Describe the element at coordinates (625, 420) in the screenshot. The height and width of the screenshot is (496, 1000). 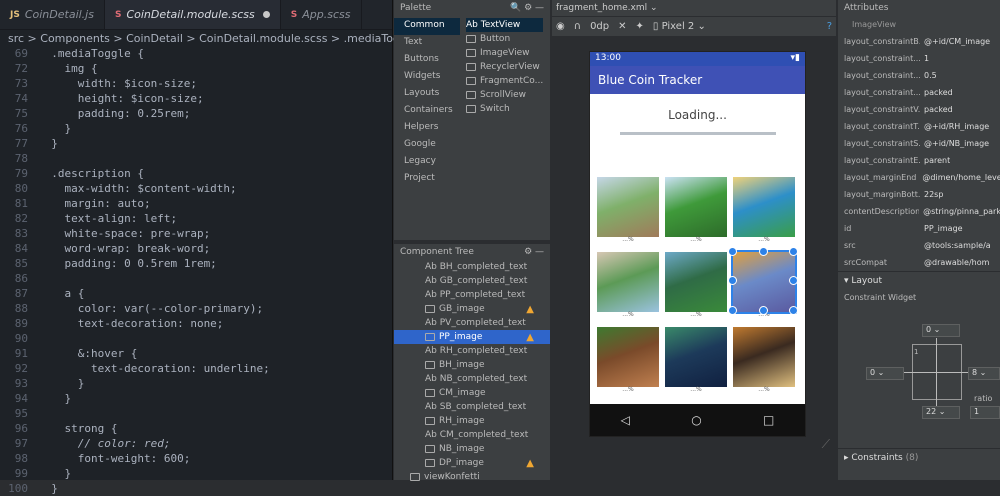
I see `back-icon: ◁` at that location.